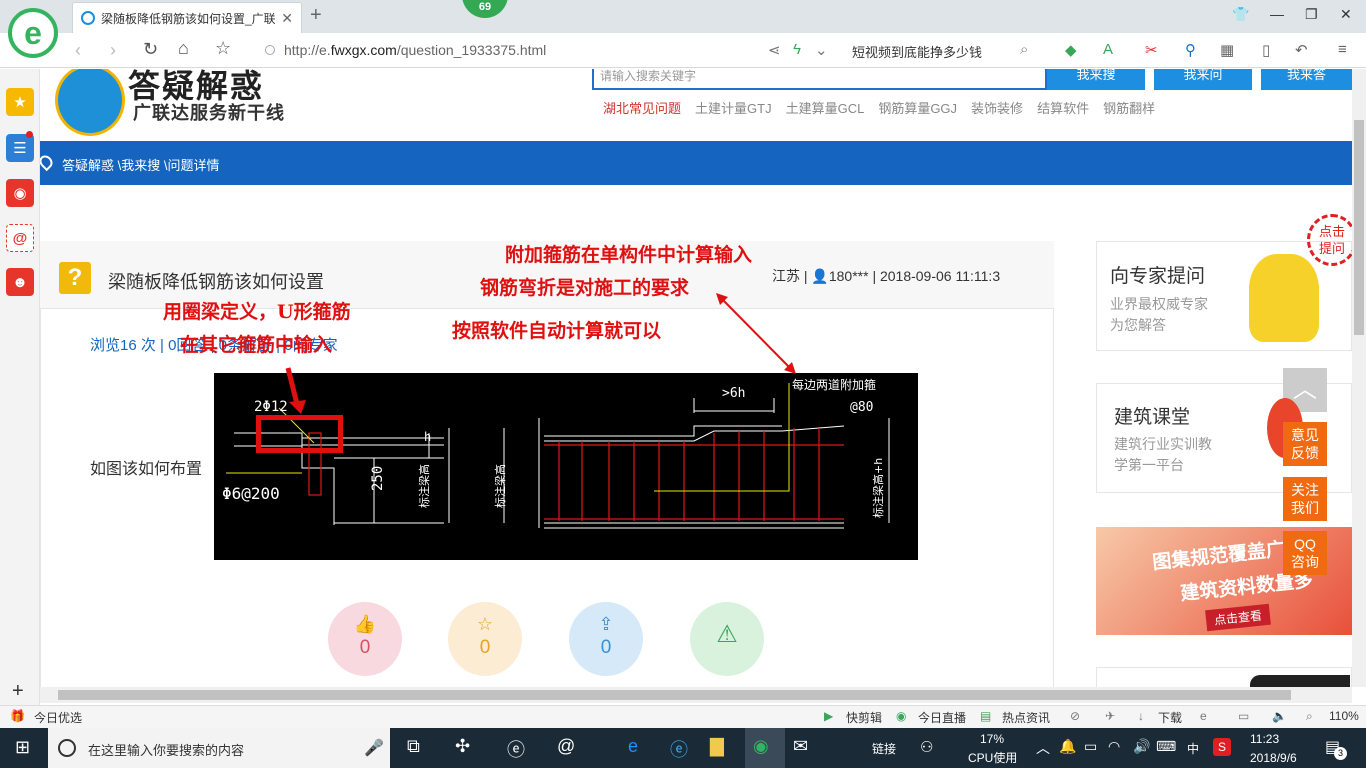  I want to click on bell-icon: 🔔, so click(1067, 746).